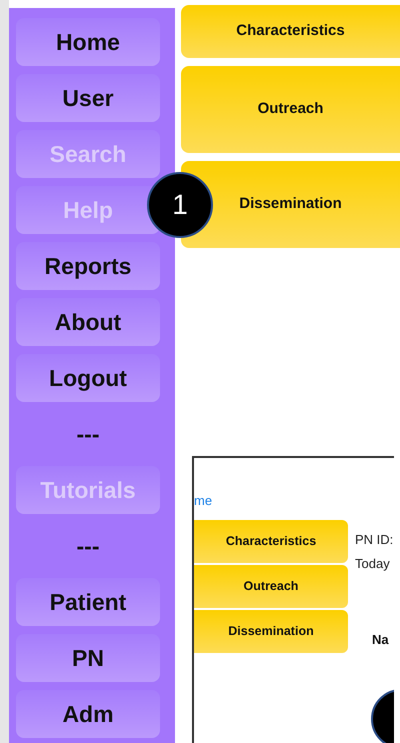 This screenshot has height=743, width=400. What do you see at coordinates (374, 540) in the screenshot?
I see `info-text: PN ID:` at bounding box center [374, 540].